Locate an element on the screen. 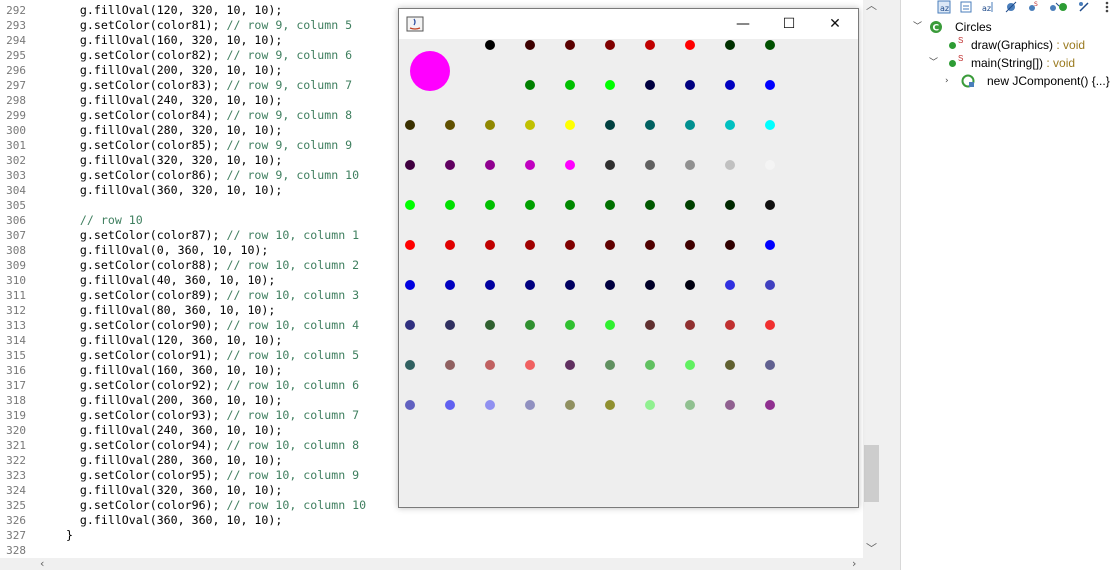 The height and width of the screenshot is (570, 1118). code-line: g.setColor(color90); // row 10, column 4 is located at coordinates (205, 325).